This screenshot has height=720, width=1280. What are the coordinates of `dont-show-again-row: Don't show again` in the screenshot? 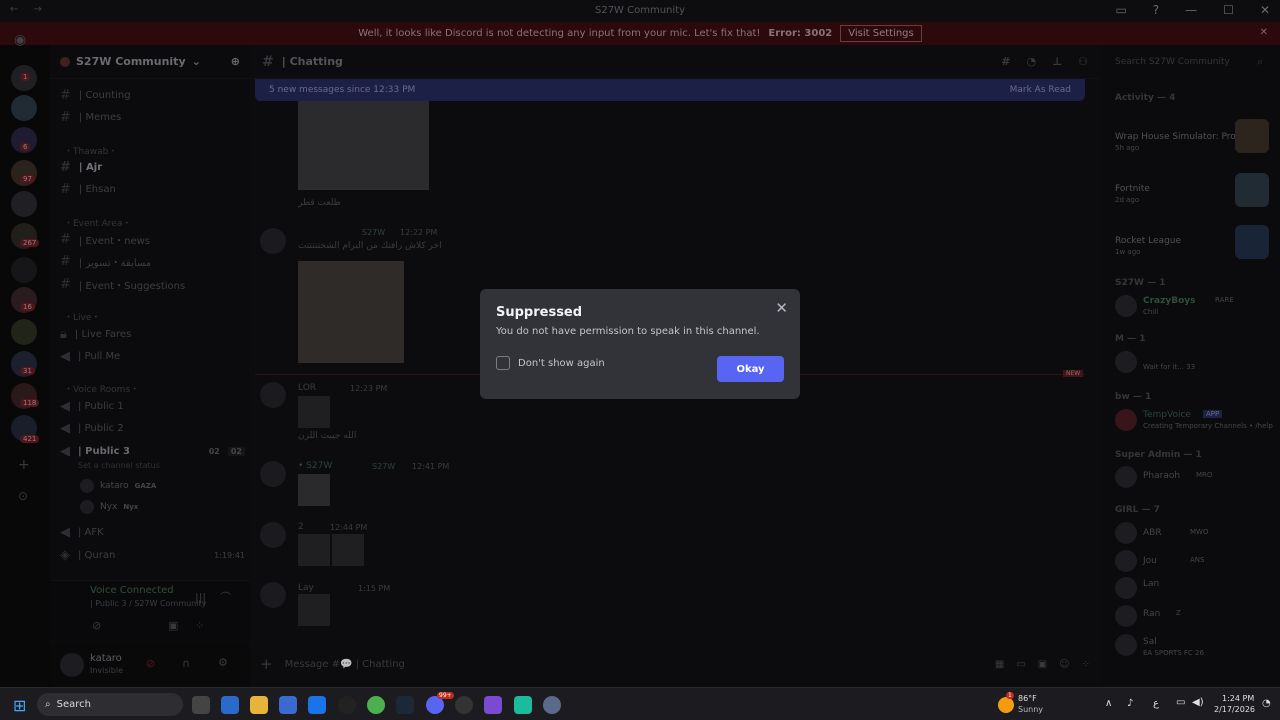 It's located at (550, 363).